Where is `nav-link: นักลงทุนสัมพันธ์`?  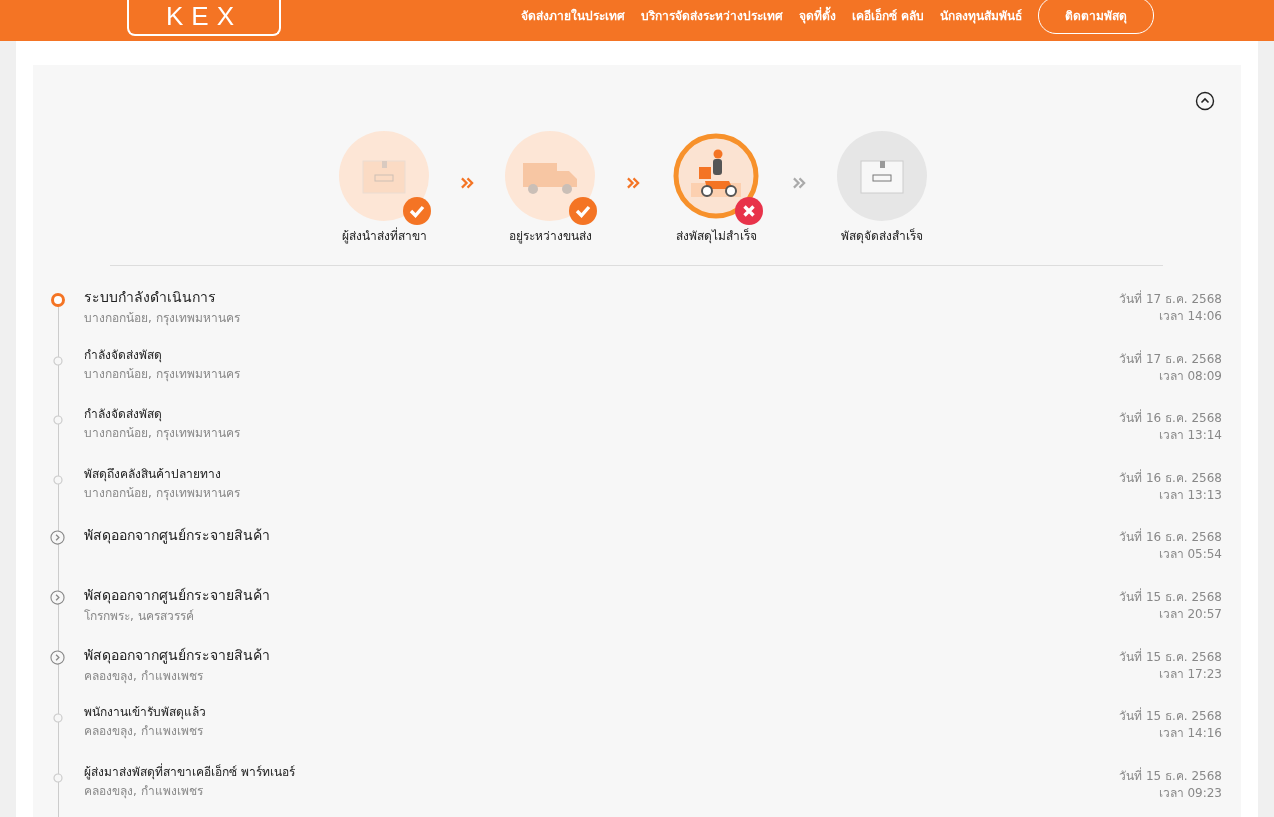
nav-link: นักลงทุนสัมพันธ์ is located at coordinates (981, 15).